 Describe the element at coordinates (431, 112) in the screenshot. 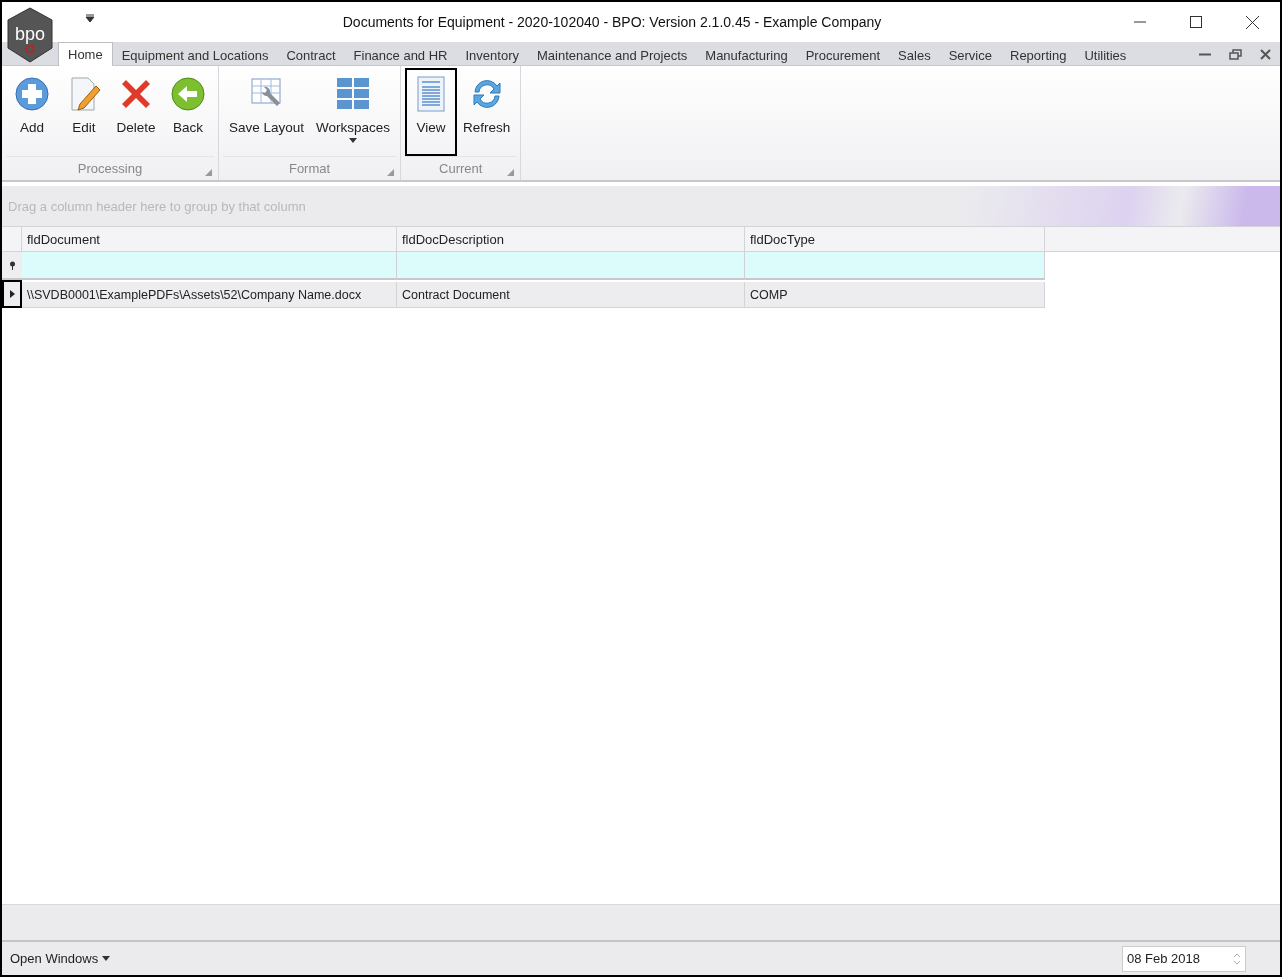

I see `ribbon-button: View` at that location.